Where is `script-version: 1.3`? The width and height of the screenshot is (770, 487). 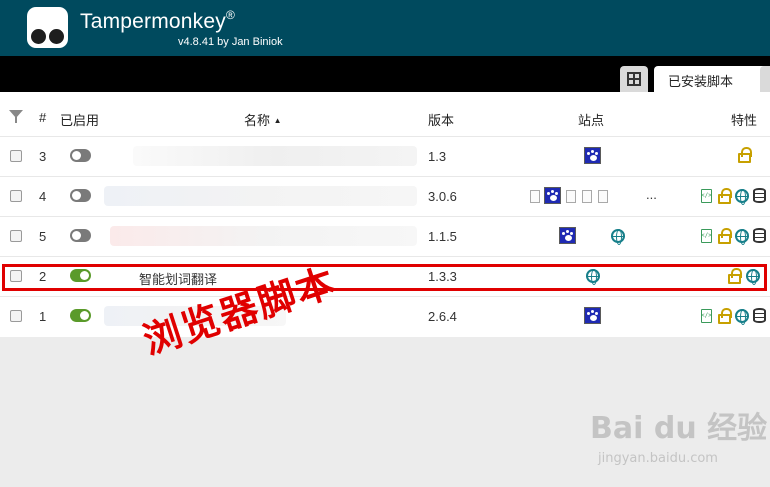 script-version: 1.3 is located at coordinates (437, 156).